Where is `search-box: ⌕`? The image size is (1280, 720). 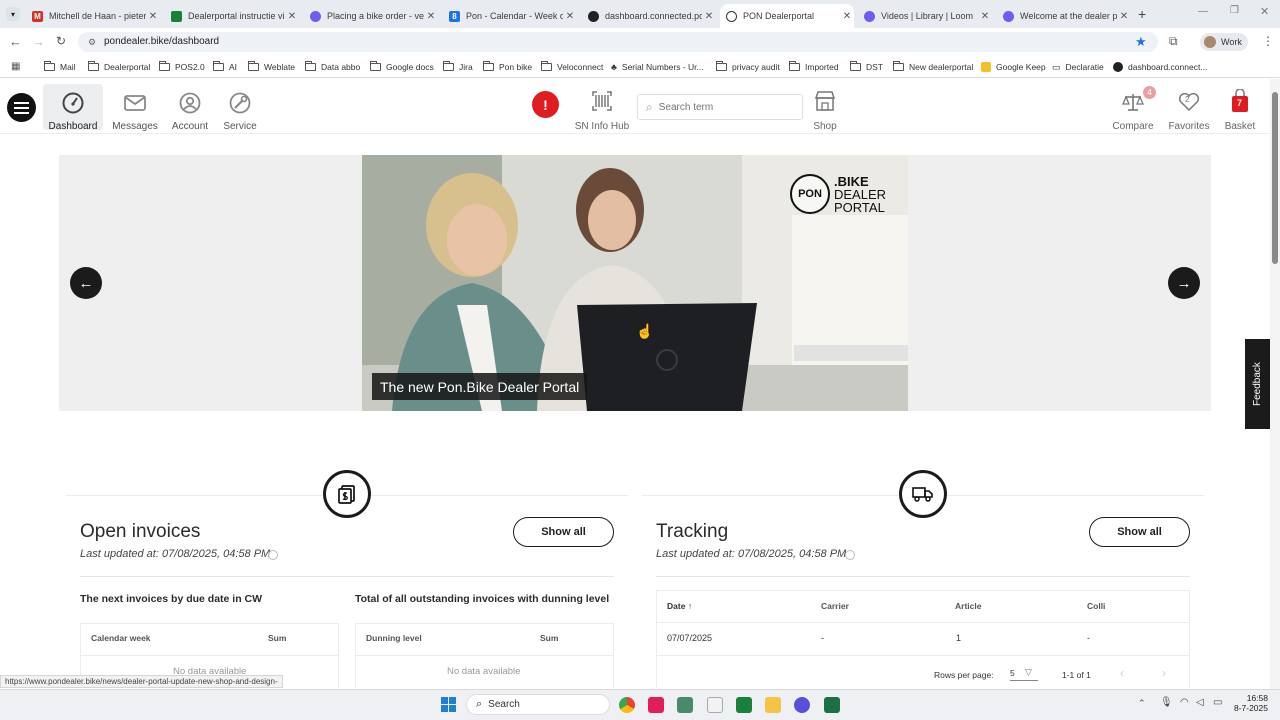 search-box: ⌕ is located at coordinates (720, 107).